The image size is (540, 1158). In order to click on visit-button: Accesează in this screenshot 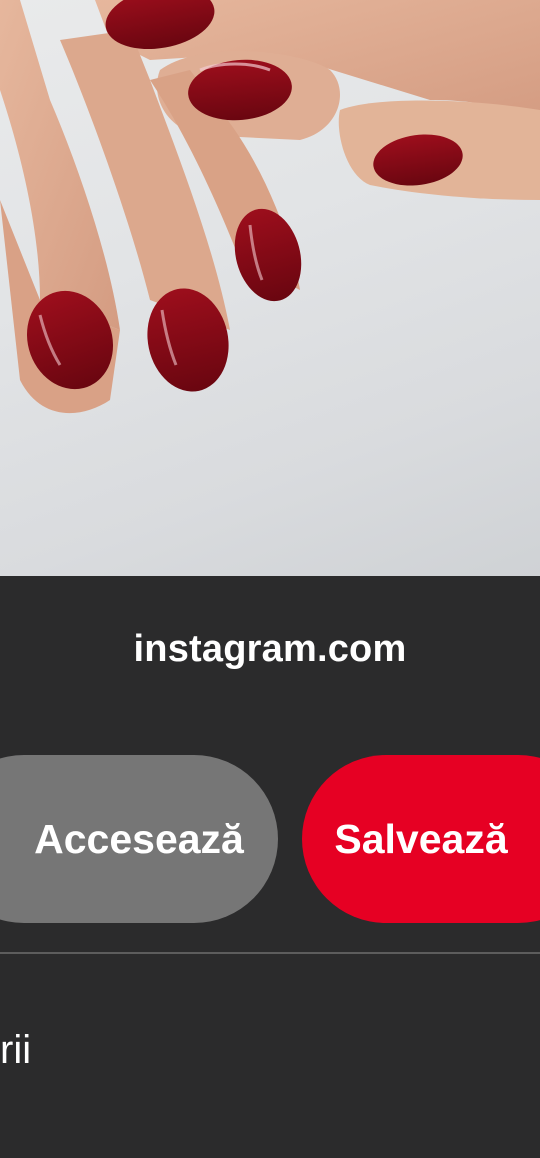, I will do `click(139, 839)`.